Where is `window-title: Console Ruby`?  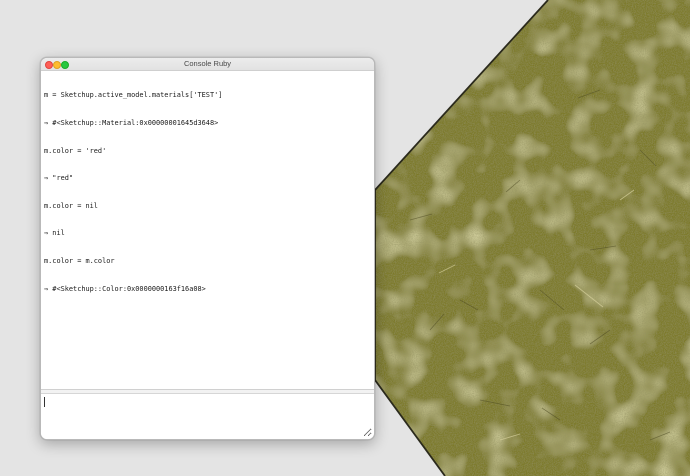
window-title: Console Ruby is located at coordinates (207, 63).